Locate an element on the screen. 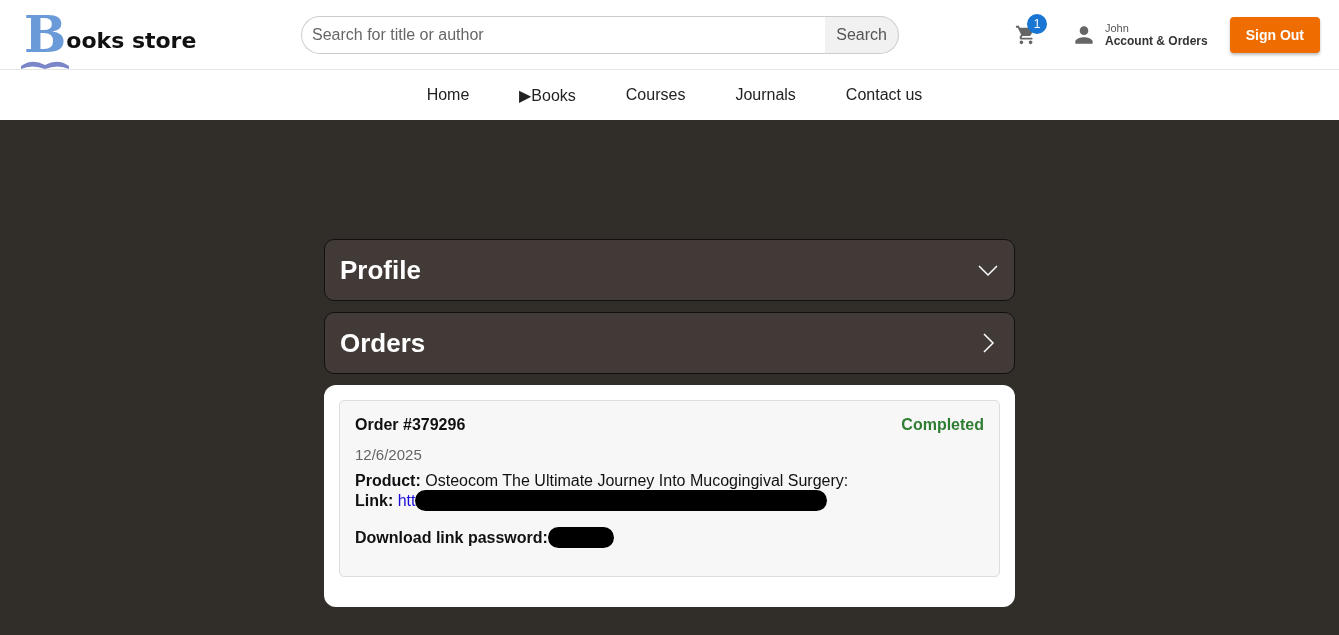 This screenshot has height=635, width=1339. logo-text: ooks store is located at coordinates (131, 40).